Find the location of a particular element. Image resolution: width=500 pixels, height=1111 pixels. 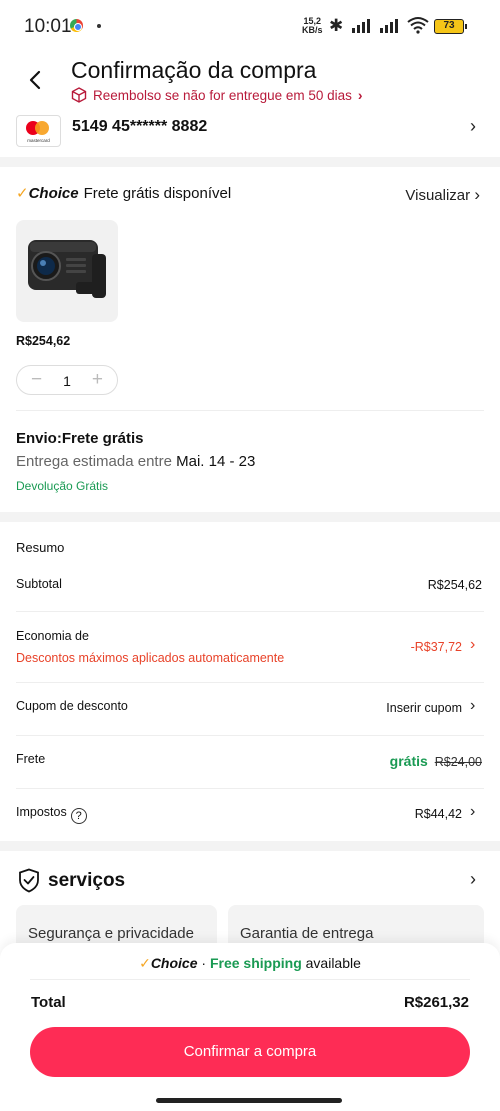

choice-free-shipping-row: ✓Choice Frete grátis disponível is located at coordinates (124, 193).